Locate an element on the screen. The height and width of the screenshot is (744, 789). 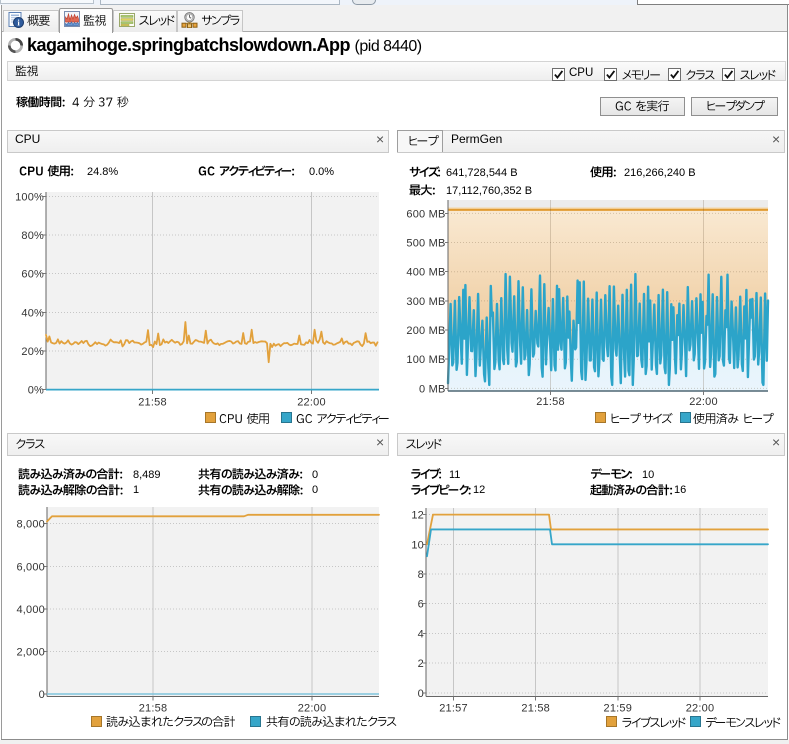
svg-text: 10 is located at coordinates (417, 545).